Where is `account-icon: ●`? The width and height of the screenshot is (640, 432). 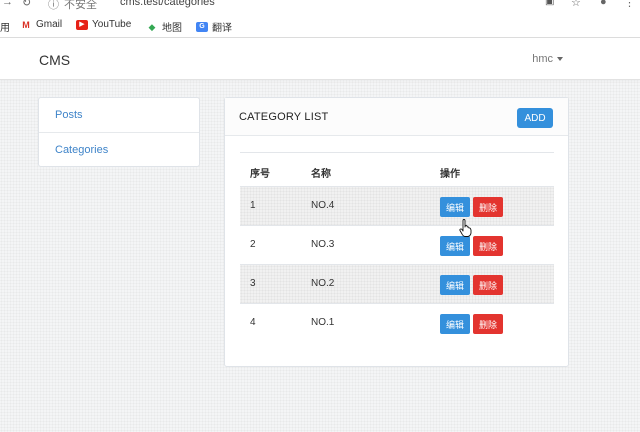 account-icon: ● is located at coordinates (603, 4).